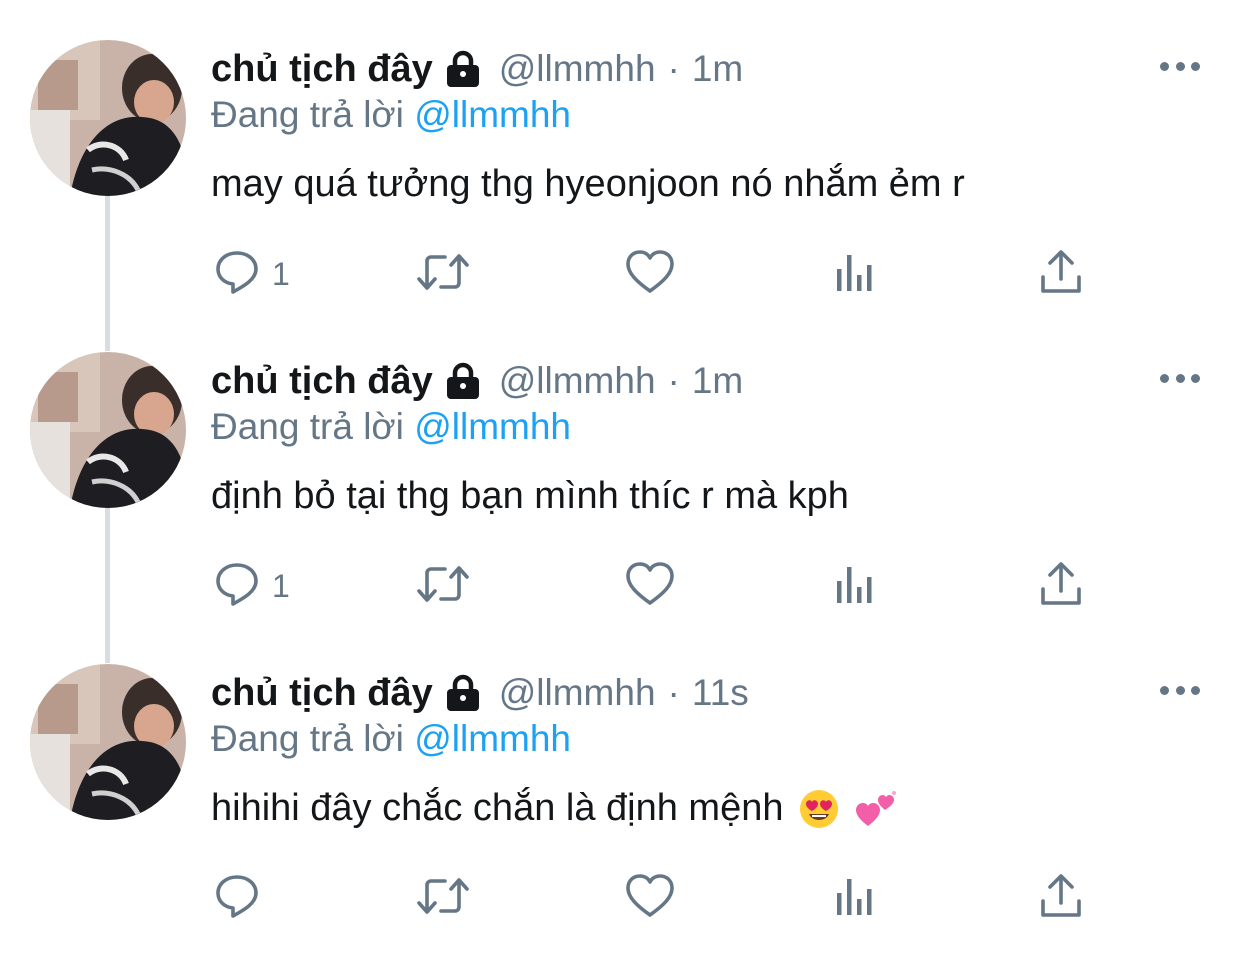 The width and height of the screenshot is (1242, 960). What do you see at coordinates (720, 693) in the screenshot?
I see `timestamp: 11s` at bounding box center [720, 693].